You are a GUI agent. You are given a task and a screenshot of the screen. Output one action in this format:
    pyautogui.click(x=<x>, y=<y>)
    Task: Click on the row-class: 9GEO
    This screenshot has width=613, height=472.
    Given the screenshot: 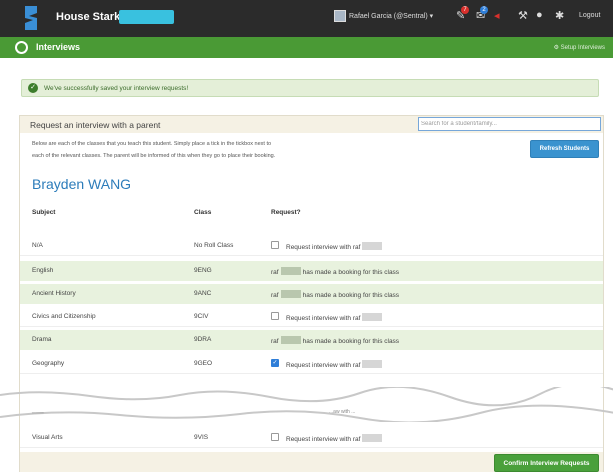 What is the action you would take?
    pyautogui.click(x=203, y=363)
    